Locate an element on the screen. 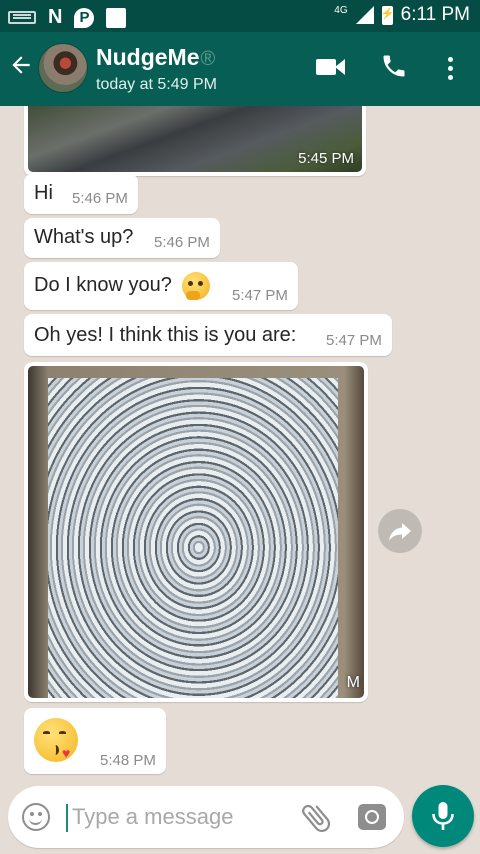 This screenshot has width=480, height=854. contact-name-text: NudgeMe is located at coordinates (148, 57).